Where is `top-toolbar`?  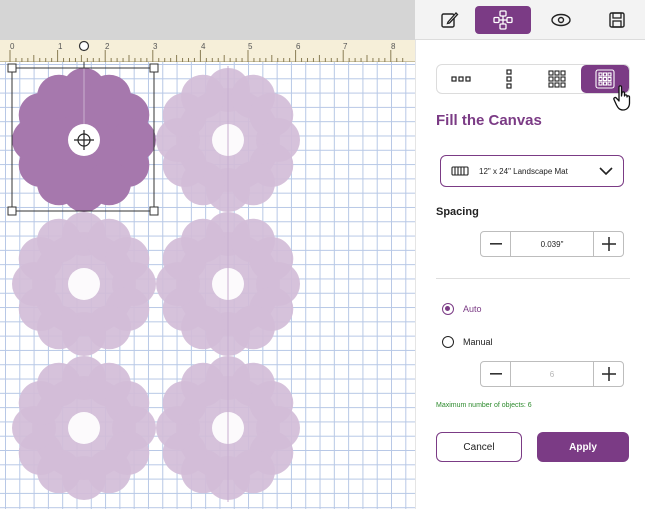 top-toolbar is located at coordinates (530, 20).